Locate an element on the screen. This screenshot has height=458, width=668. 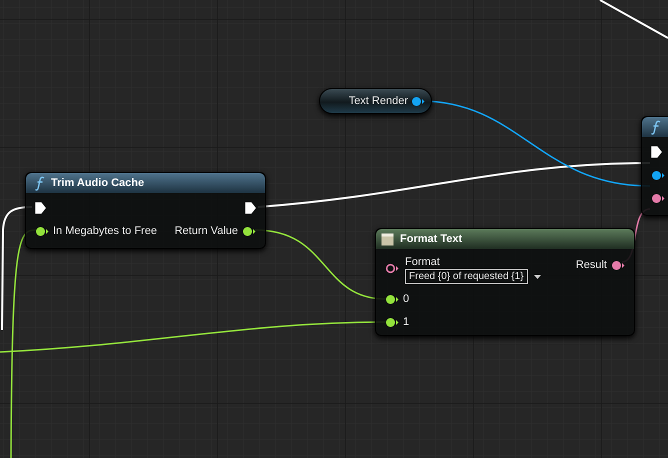
wire is located at coordinates (634, 19).